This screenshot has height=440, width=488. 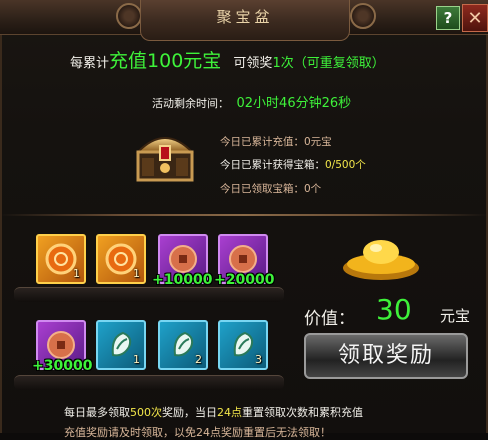 I want to click on promo-mid: 可领奖, so click(x=253, y=63).